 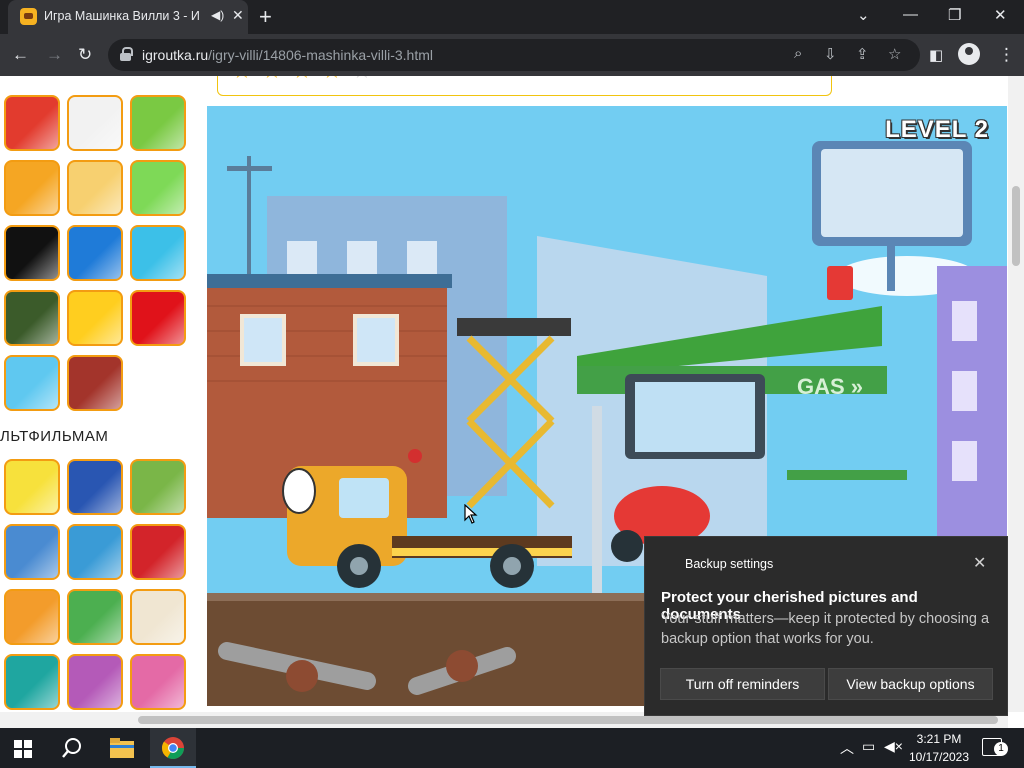 What do you see at coordinates (1006, 55) in the screenshot?
I see `kebab-menu-icon: ⋮` at bounding box center [1006, 55].